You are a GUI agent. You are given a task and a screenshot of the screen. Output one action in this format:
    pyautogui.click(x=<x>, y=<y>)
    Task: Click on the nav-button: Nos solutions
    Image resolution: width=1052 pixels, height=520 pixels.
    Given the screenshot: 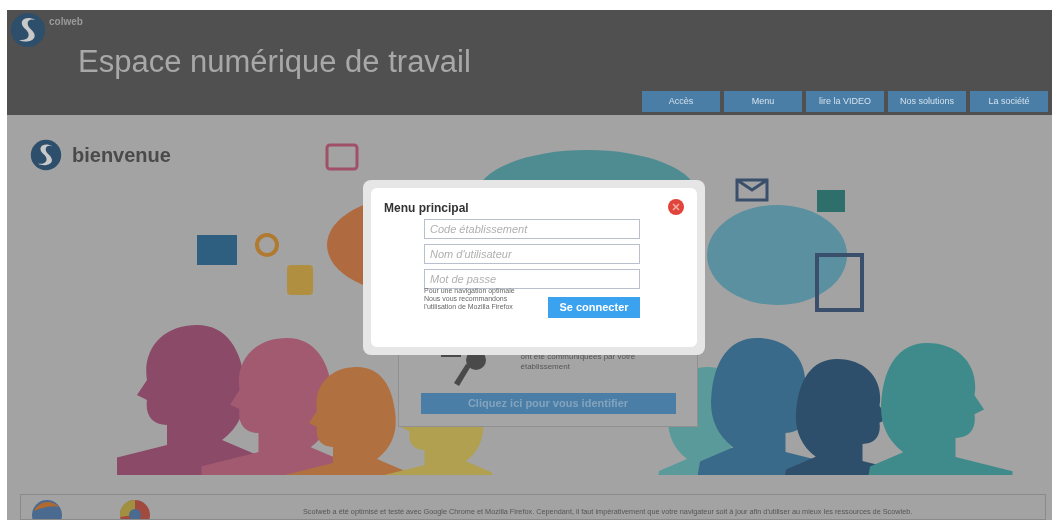 What is the action you would take?
    pyautogui.click(x=927, y=101)
    